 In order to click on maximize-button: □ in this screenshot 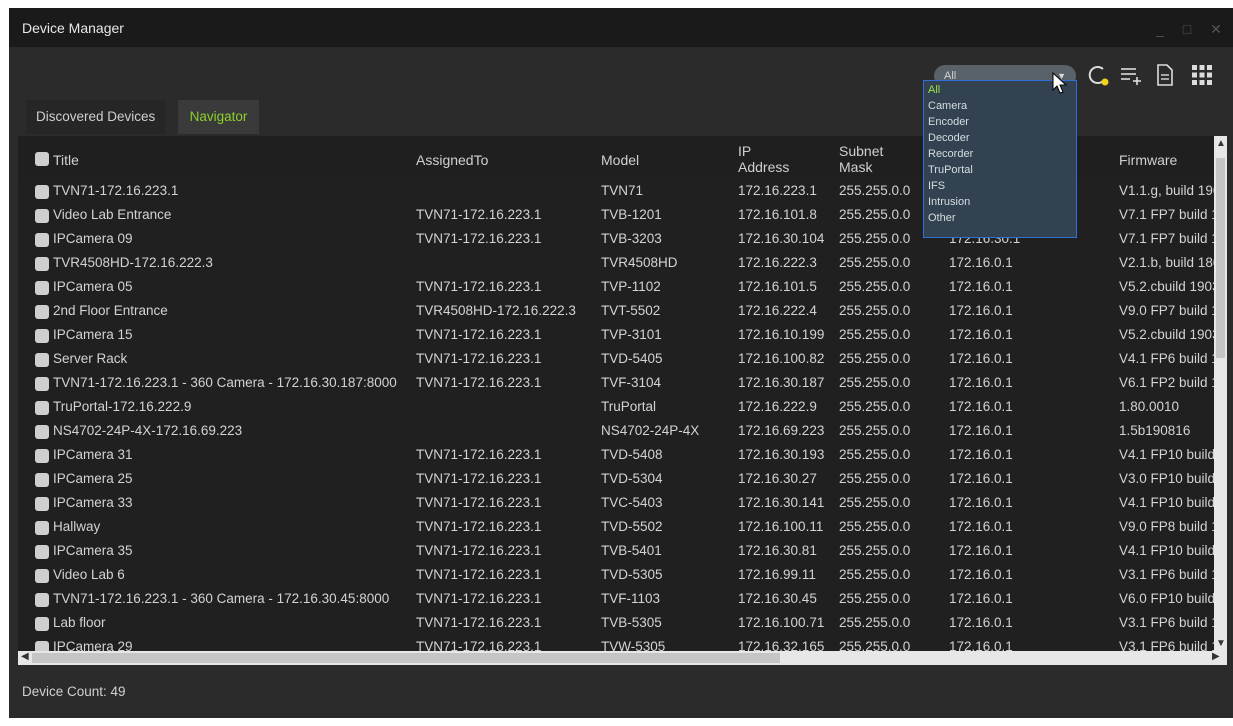, I will do `click(1187, 29)`.